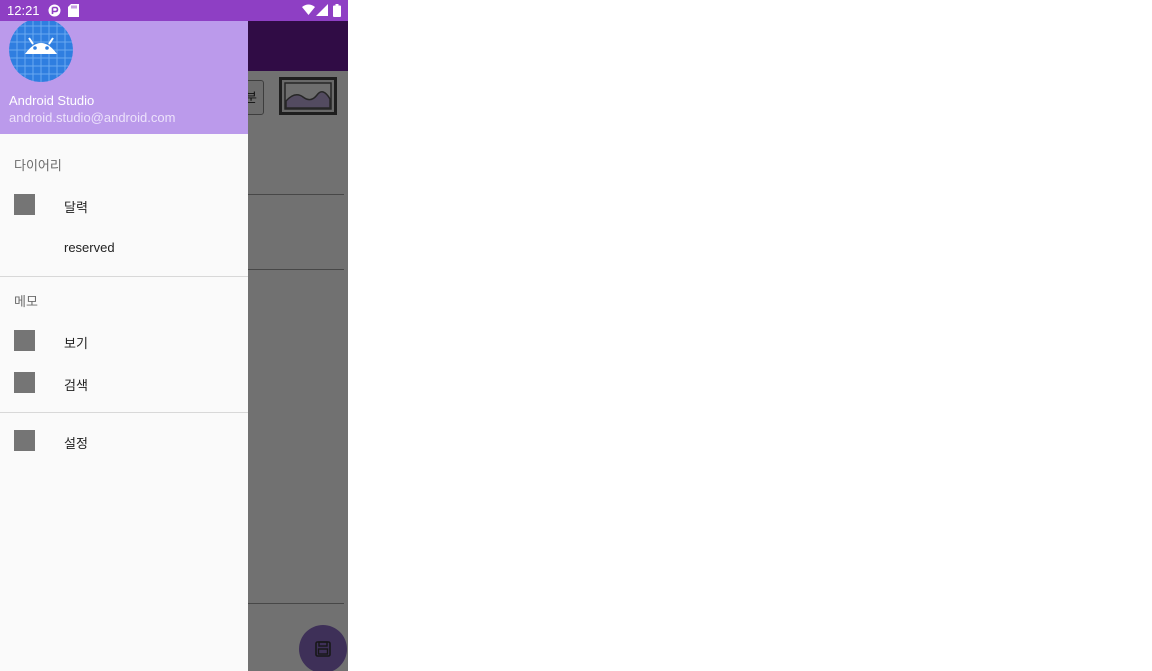 Image resolution: width=1152 pixels, height=671 pixels. Describe the element at coordinates (124, 248) in the screenshot. I see `menu-item-reserved: reserved` at that location.